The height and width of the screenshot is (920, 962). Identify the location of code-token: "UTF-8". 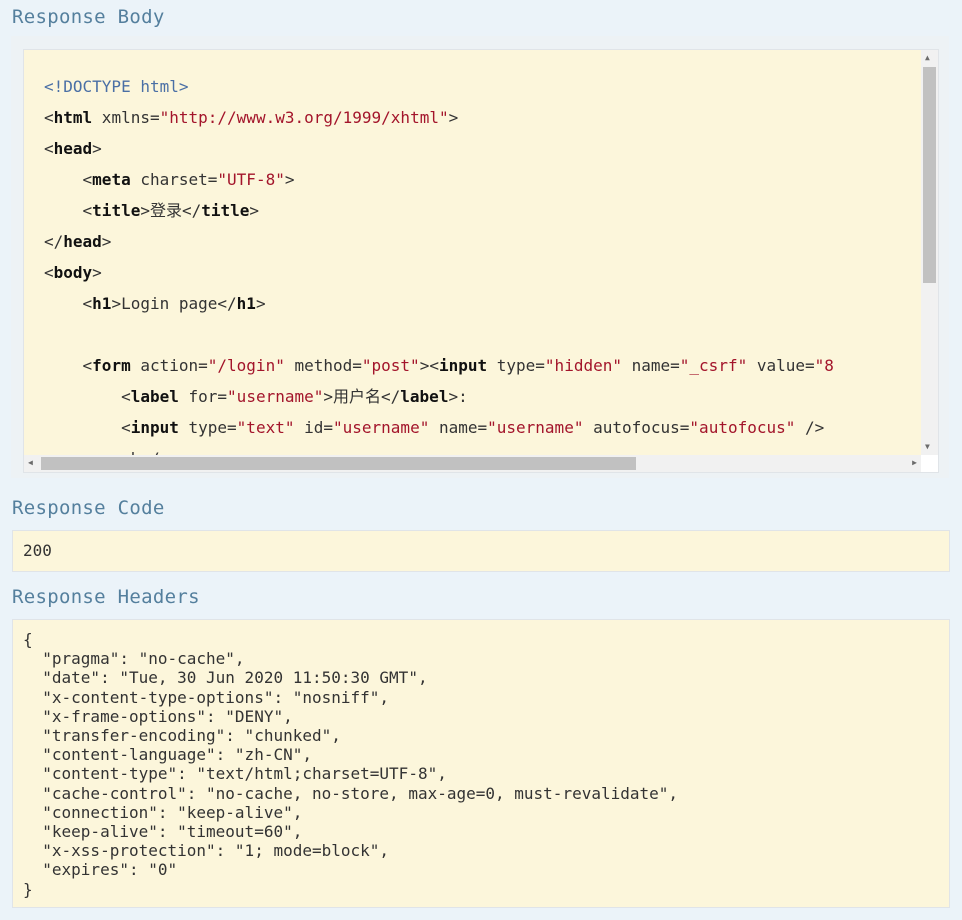
(251, 179).